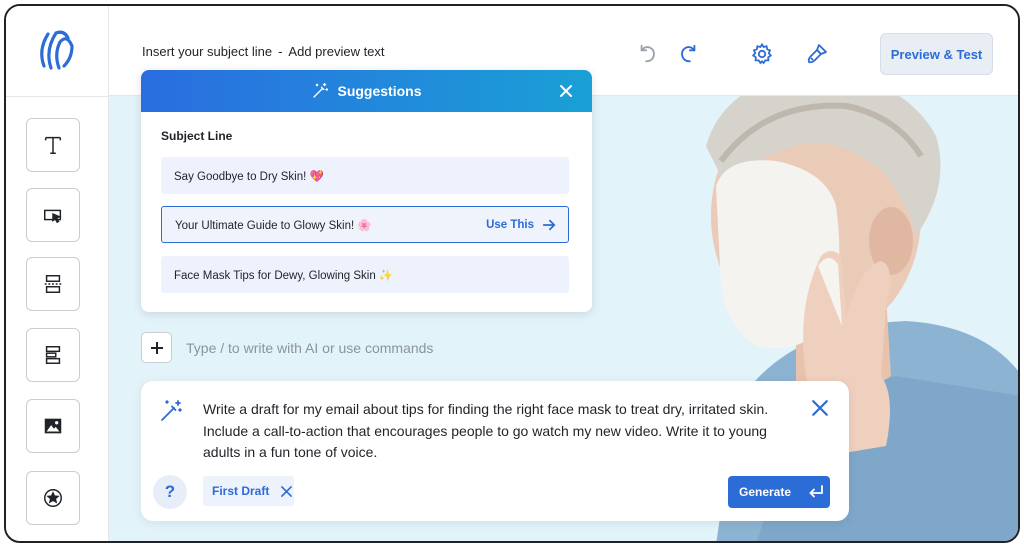 Image resolution: width=1024 pixels, height=547 pixels. I want to click on enter-return-icon, so click(816, 491).